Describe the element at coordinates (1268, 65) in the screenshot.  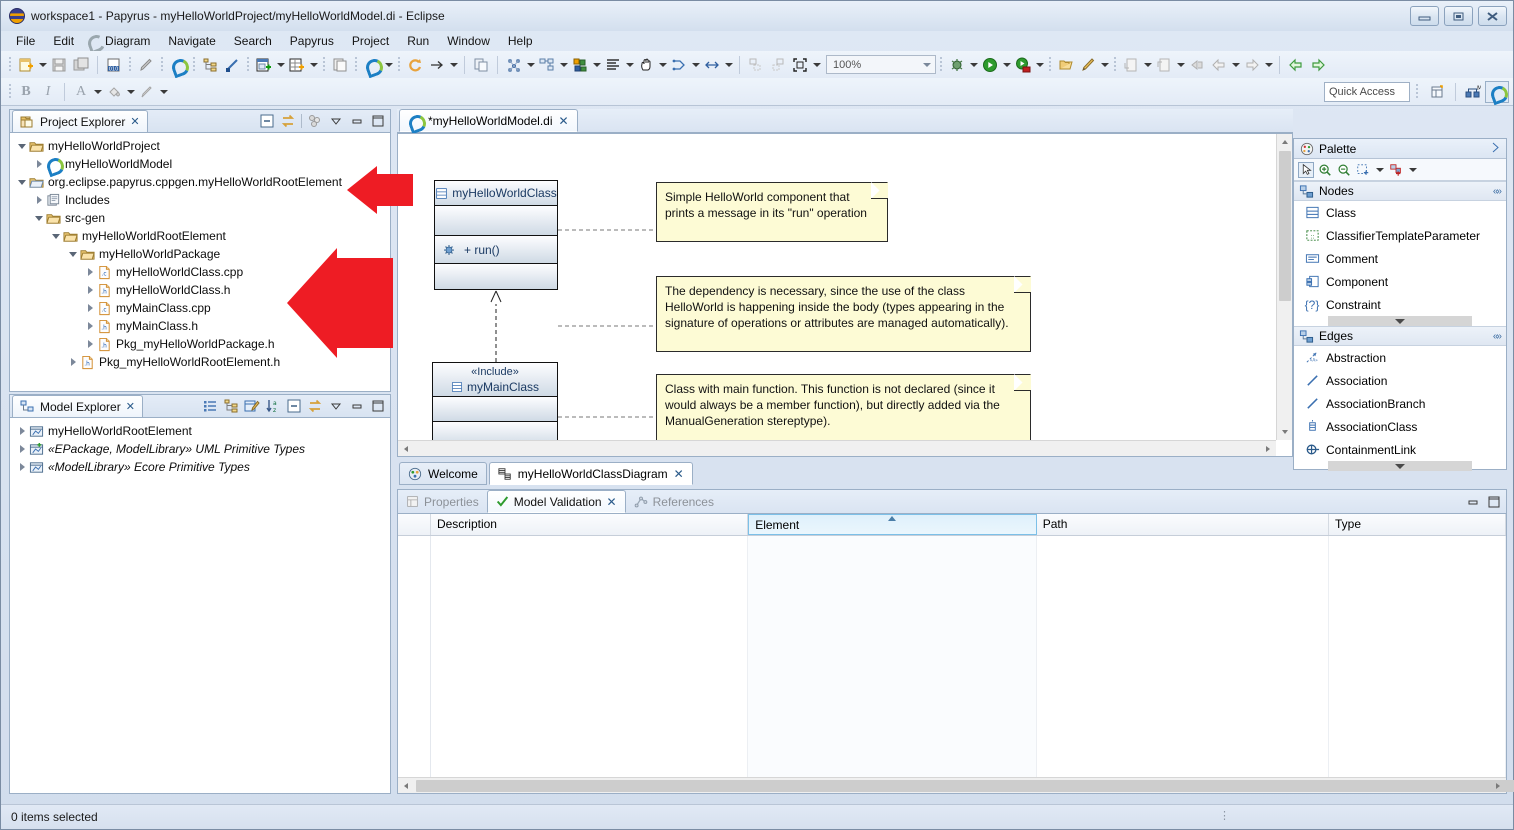
I see `forward-history-dropdown` at that location.